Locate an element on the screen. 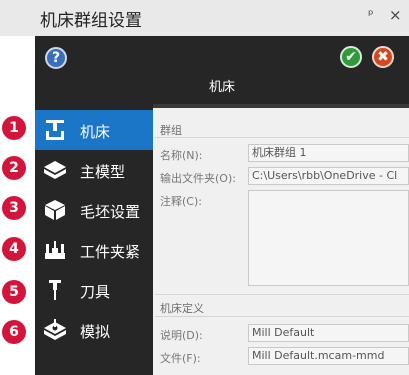  file-label: 文件(F): is located at coordinates (180, 358).